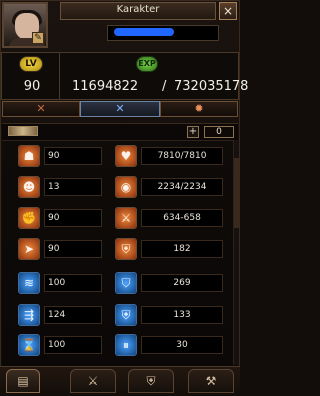 The width and height of the screenshot is (320, 396). I want to click on weapon-icon, so click(23, 131).